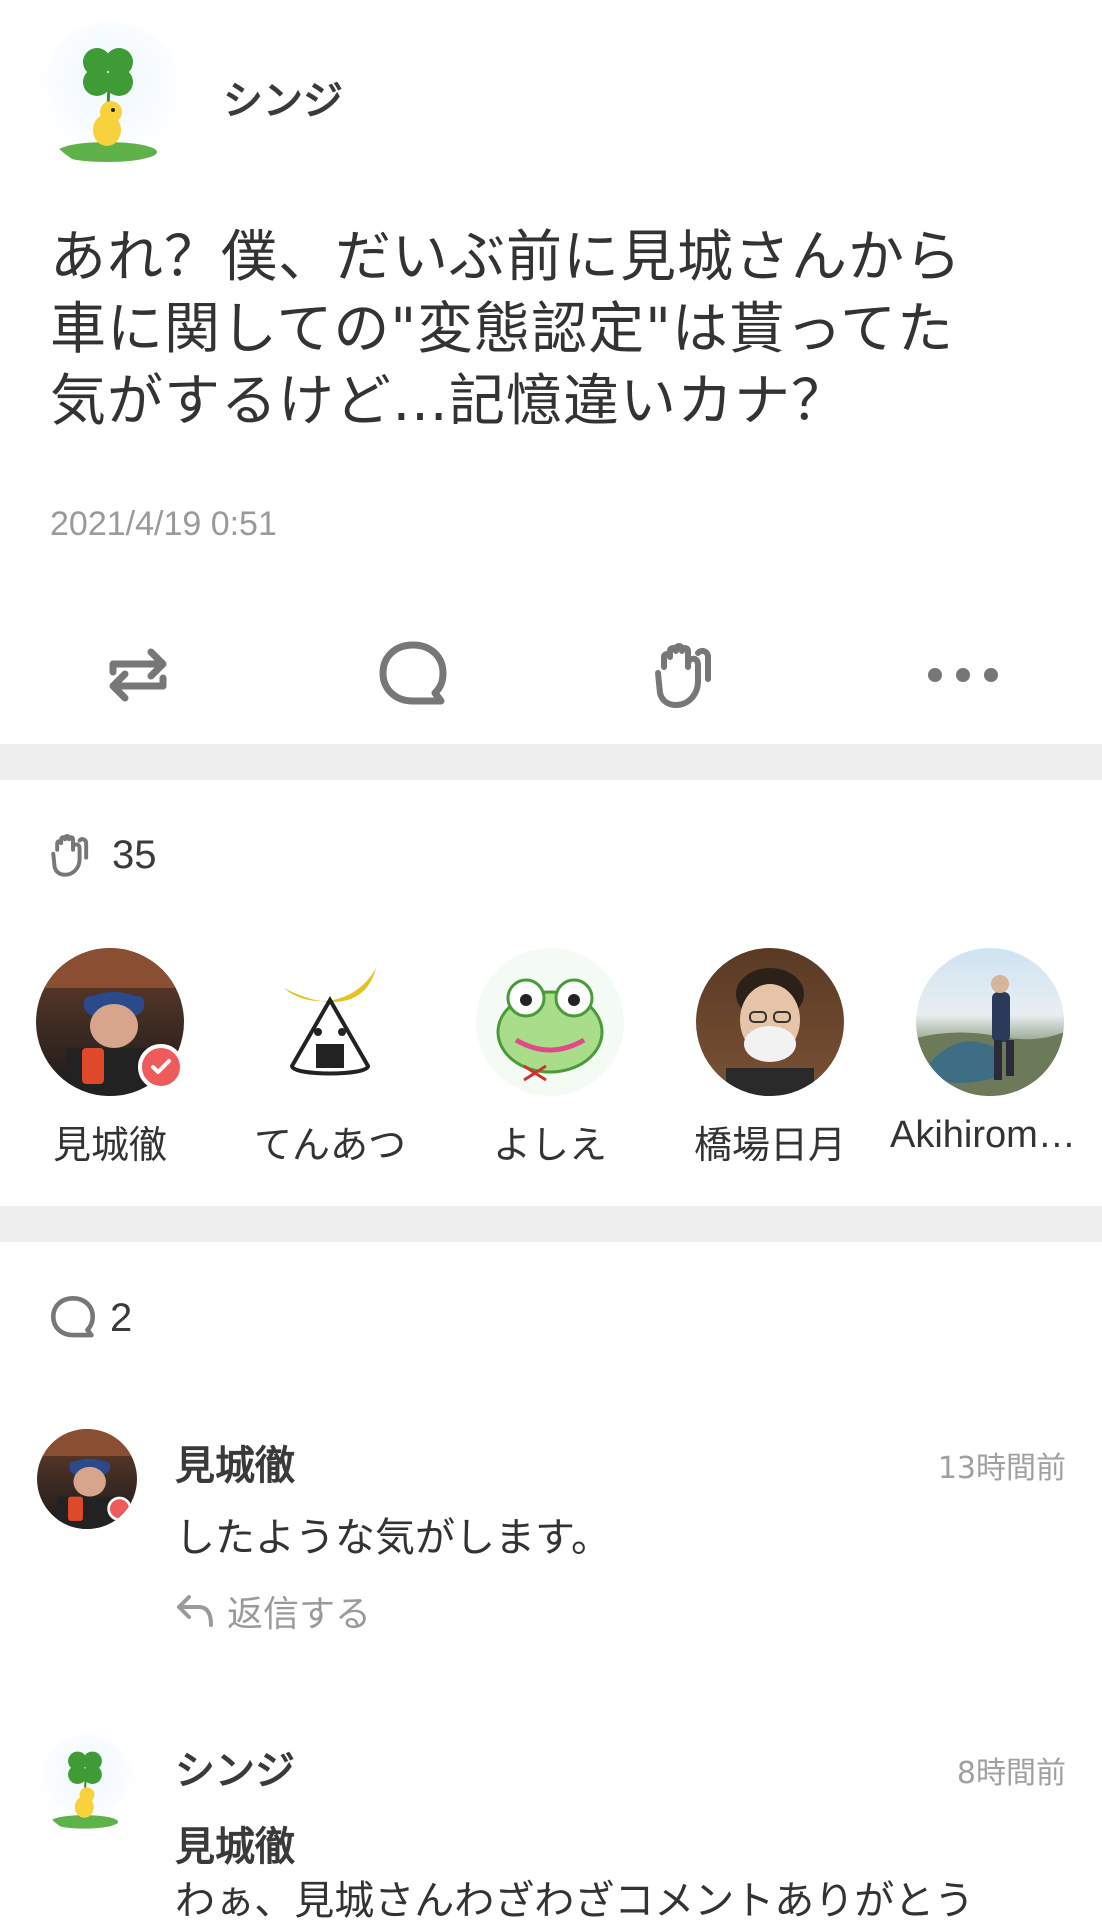  I want to click on clapper-item: 見城徹, so click(110, 1058).